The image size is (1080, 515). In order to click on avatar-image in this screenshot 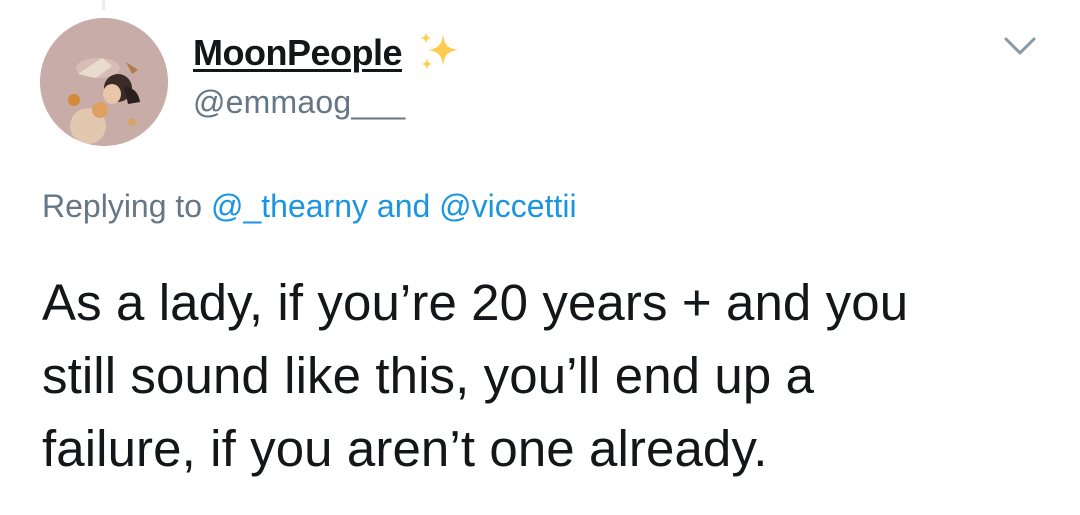, I will do `click(104, 82)`.